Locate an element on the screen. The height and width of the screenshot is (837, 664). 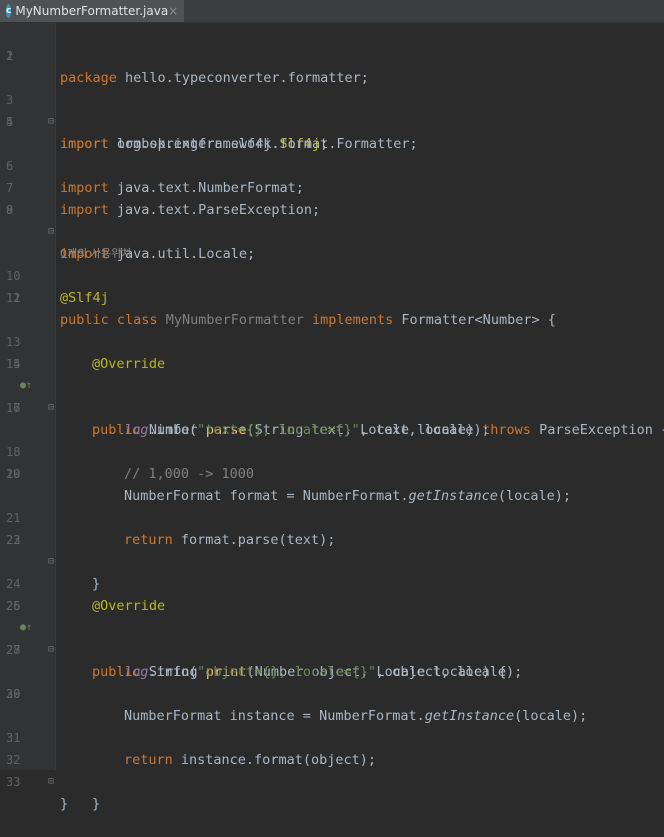
code-line: 8 ⊟ import java.util.Locale; is located at coordinates (332, 219).